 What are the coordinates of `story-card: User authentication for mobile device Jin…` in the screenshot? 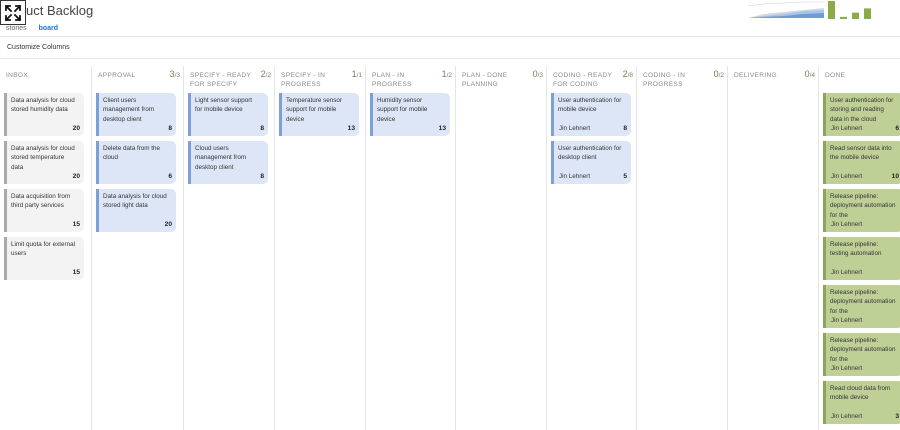 It's located at (591, 114).